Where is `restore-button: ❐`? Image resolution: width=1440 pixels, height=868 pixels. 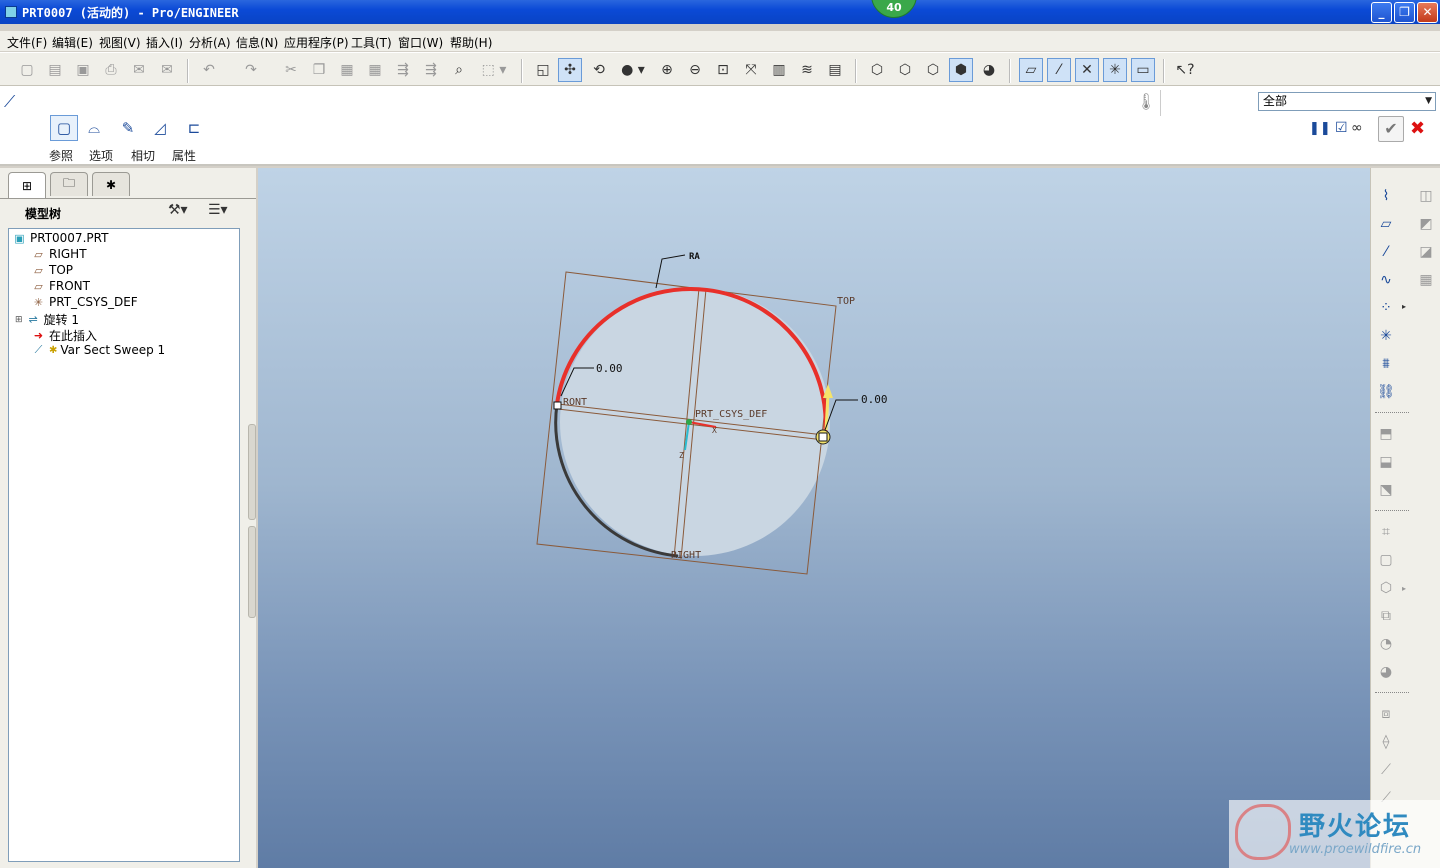
restore-button: ❐ is located at coordinates (1404, 12).